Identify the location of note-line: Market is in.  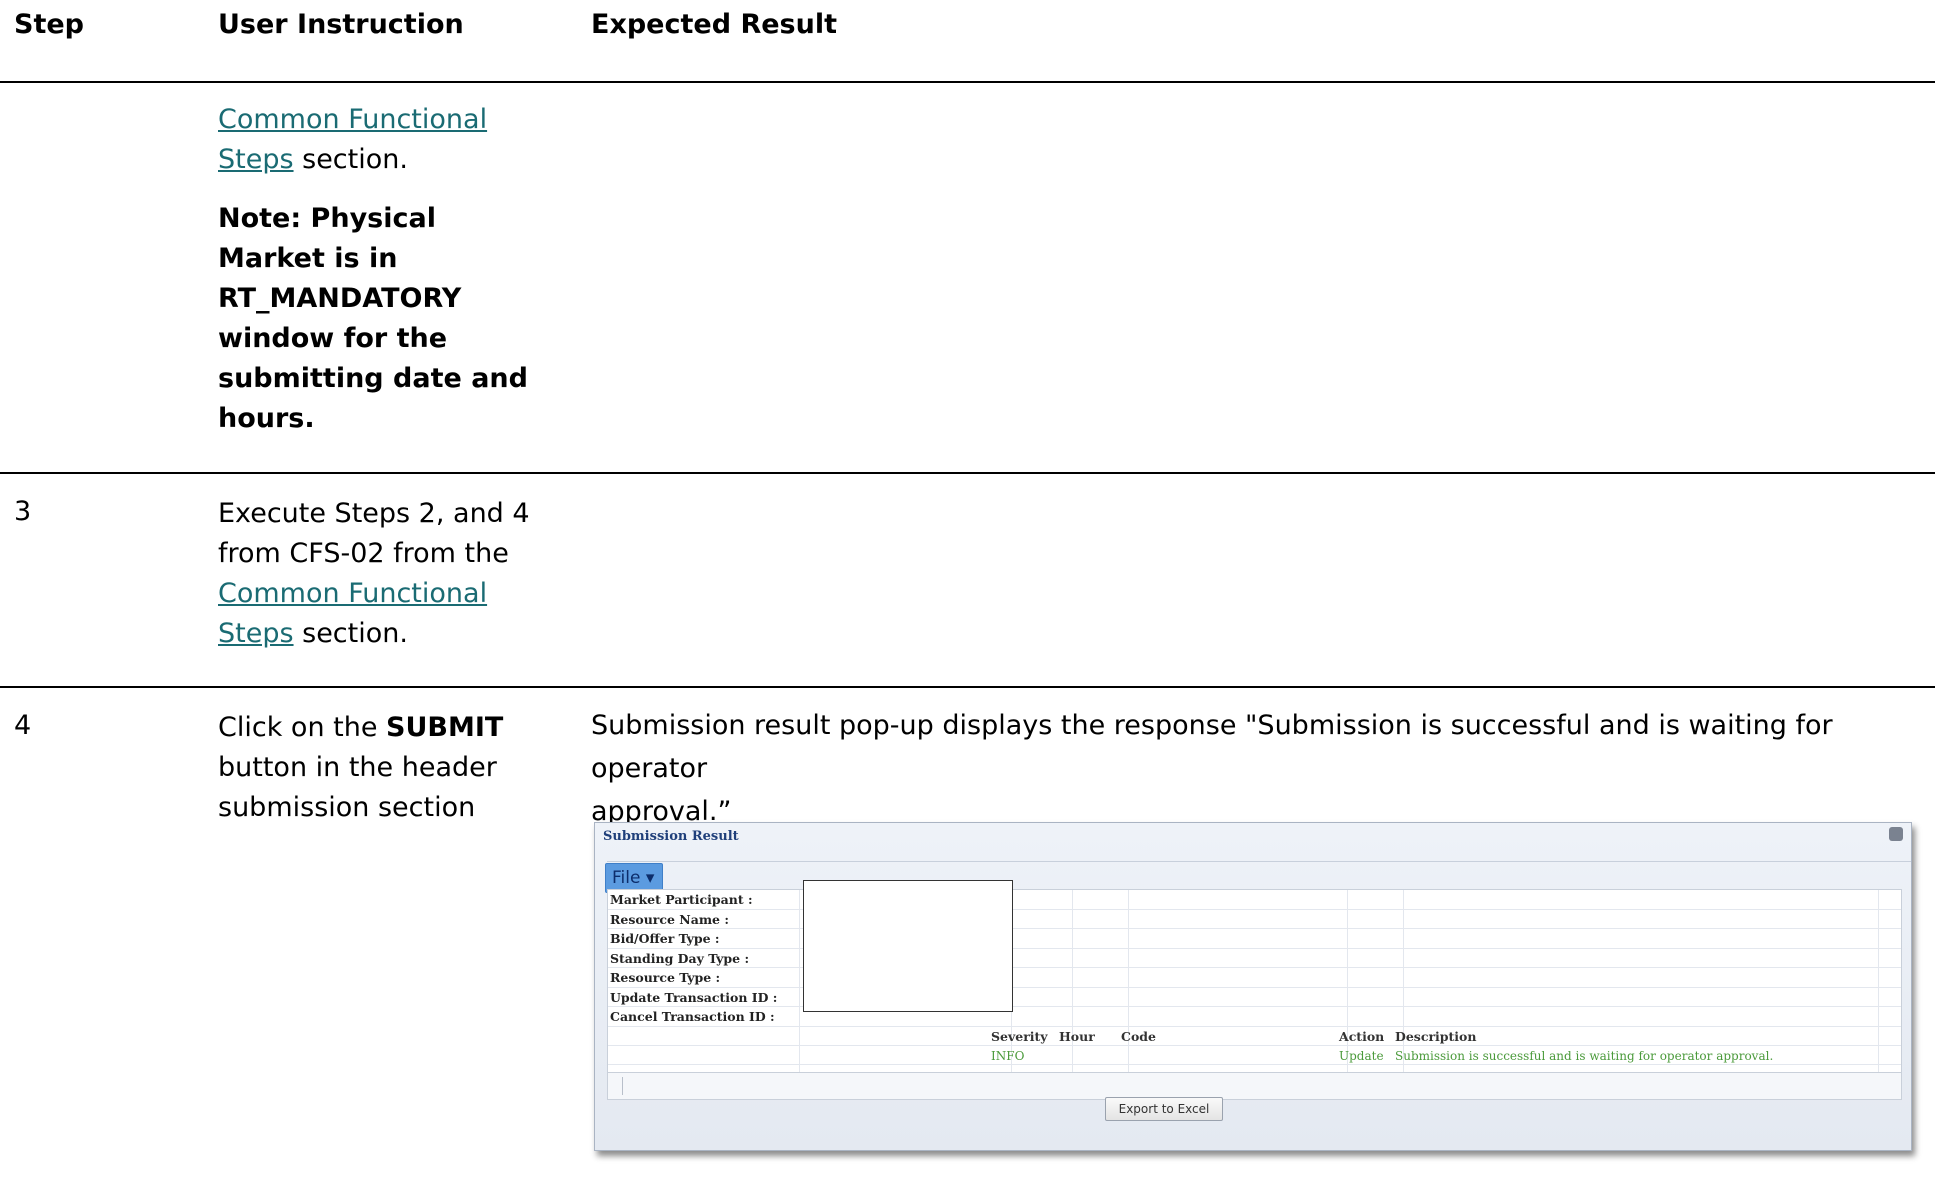
(308, 258).